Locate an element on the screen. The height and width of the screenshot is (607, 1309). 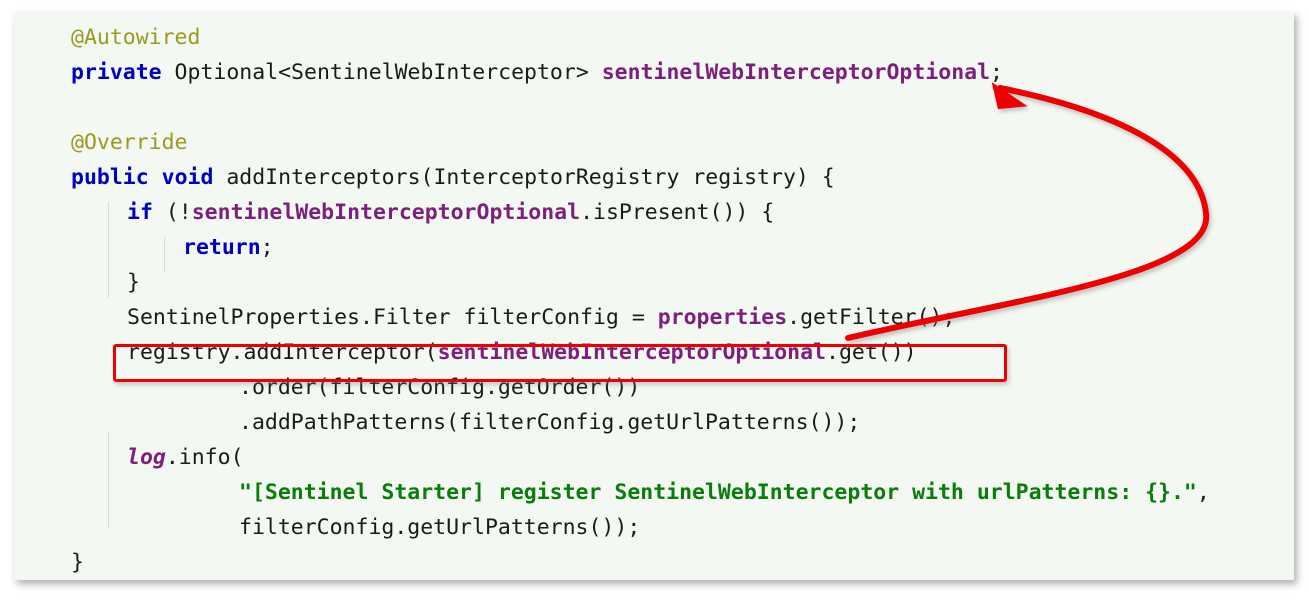
code-token: .order(filterConfig.getOrder()) is located at coordinates (440, 387).